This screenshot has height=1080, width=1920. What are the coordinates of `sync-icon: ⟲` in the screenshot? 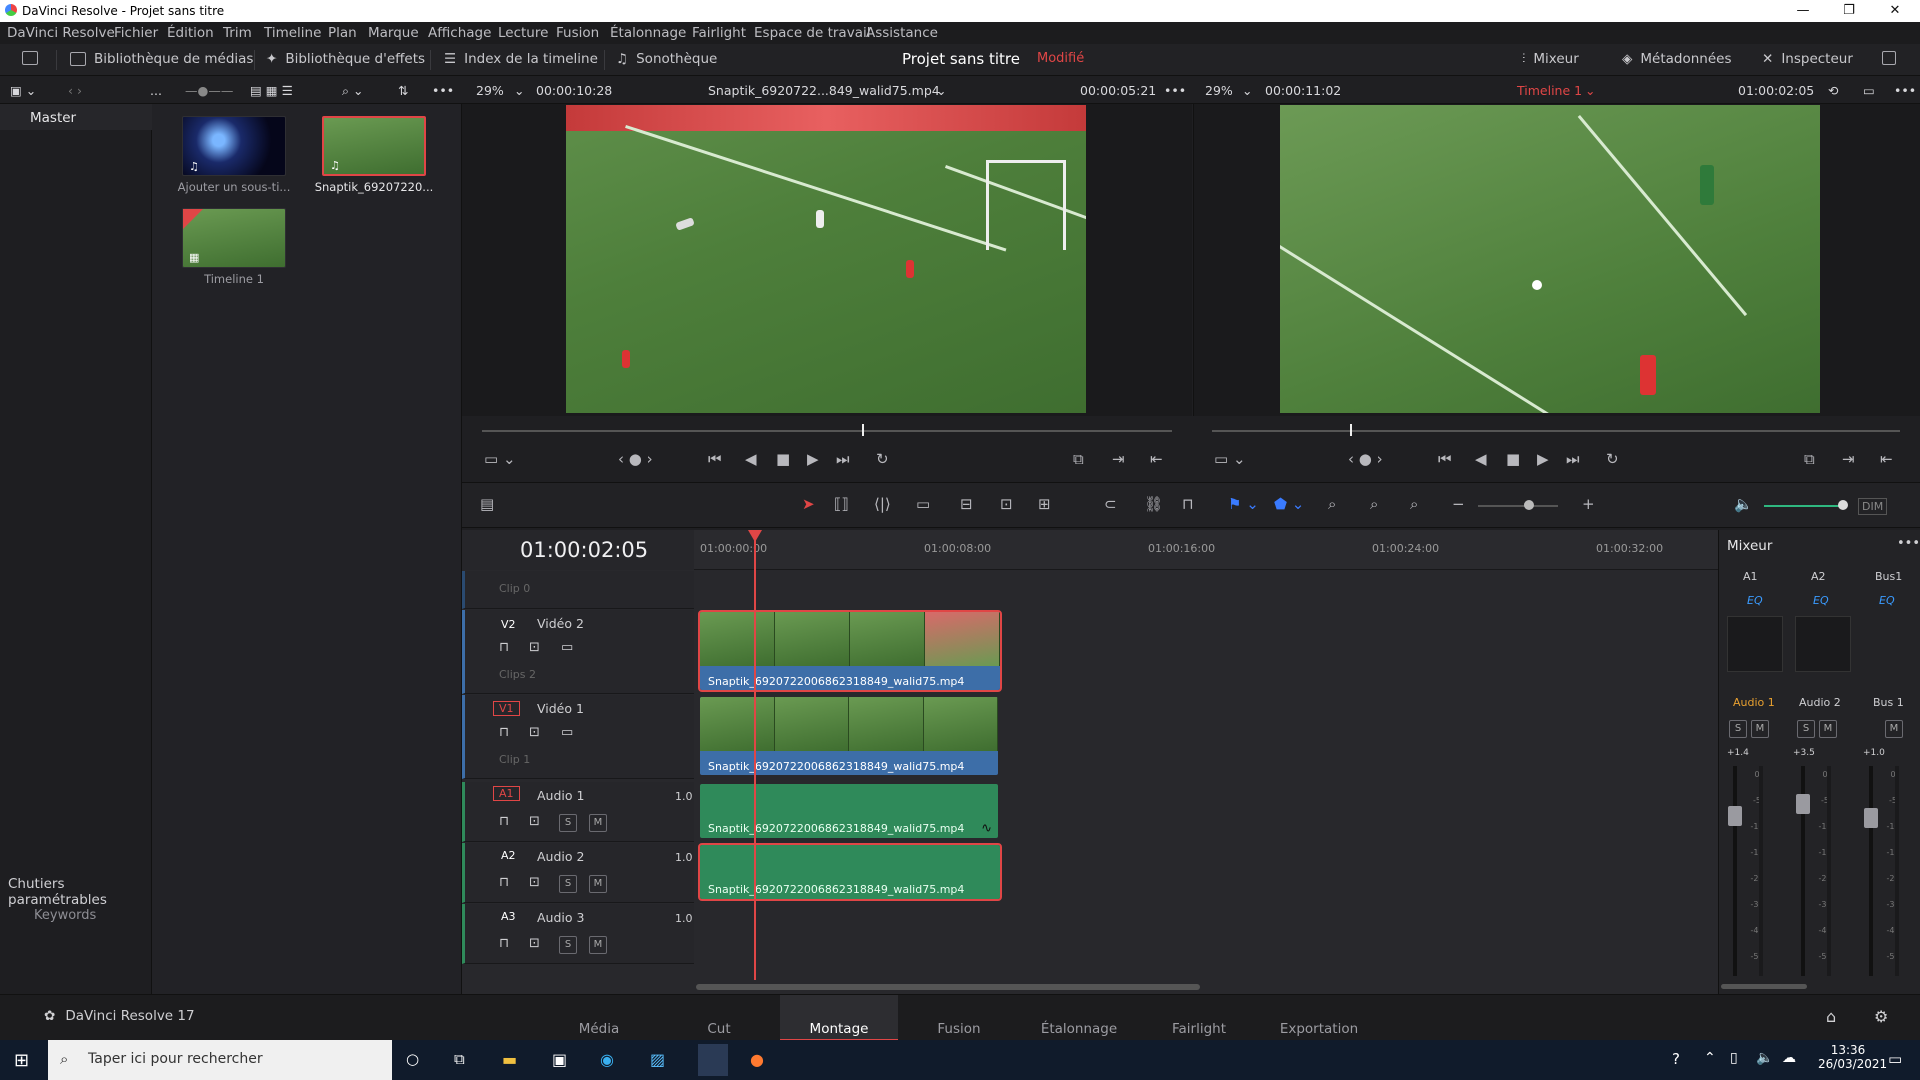 It's located at (1833, 90).